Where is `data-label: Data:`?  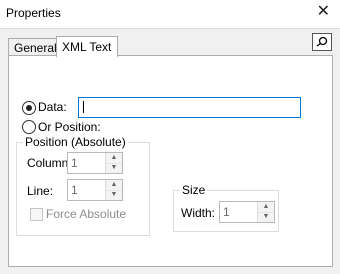
data-label: Data: is located at coordinates (52, 107).